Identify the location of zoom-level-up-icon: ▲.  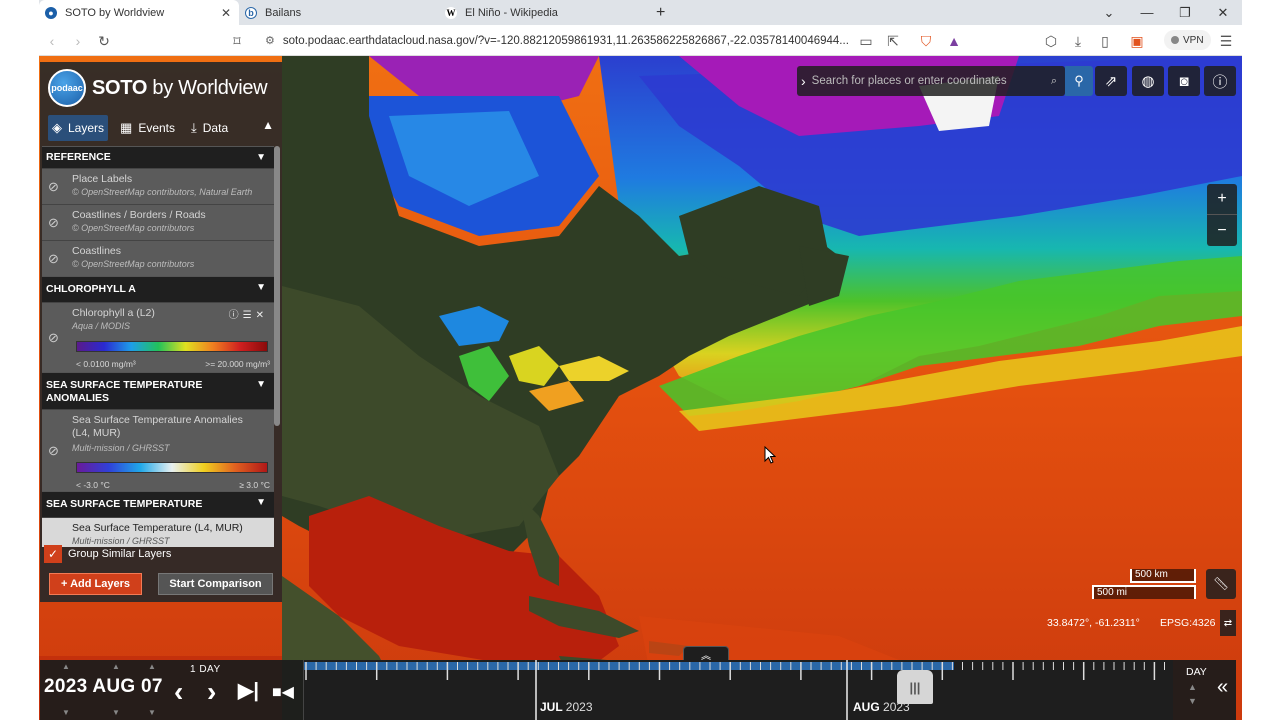
(1192, 687).